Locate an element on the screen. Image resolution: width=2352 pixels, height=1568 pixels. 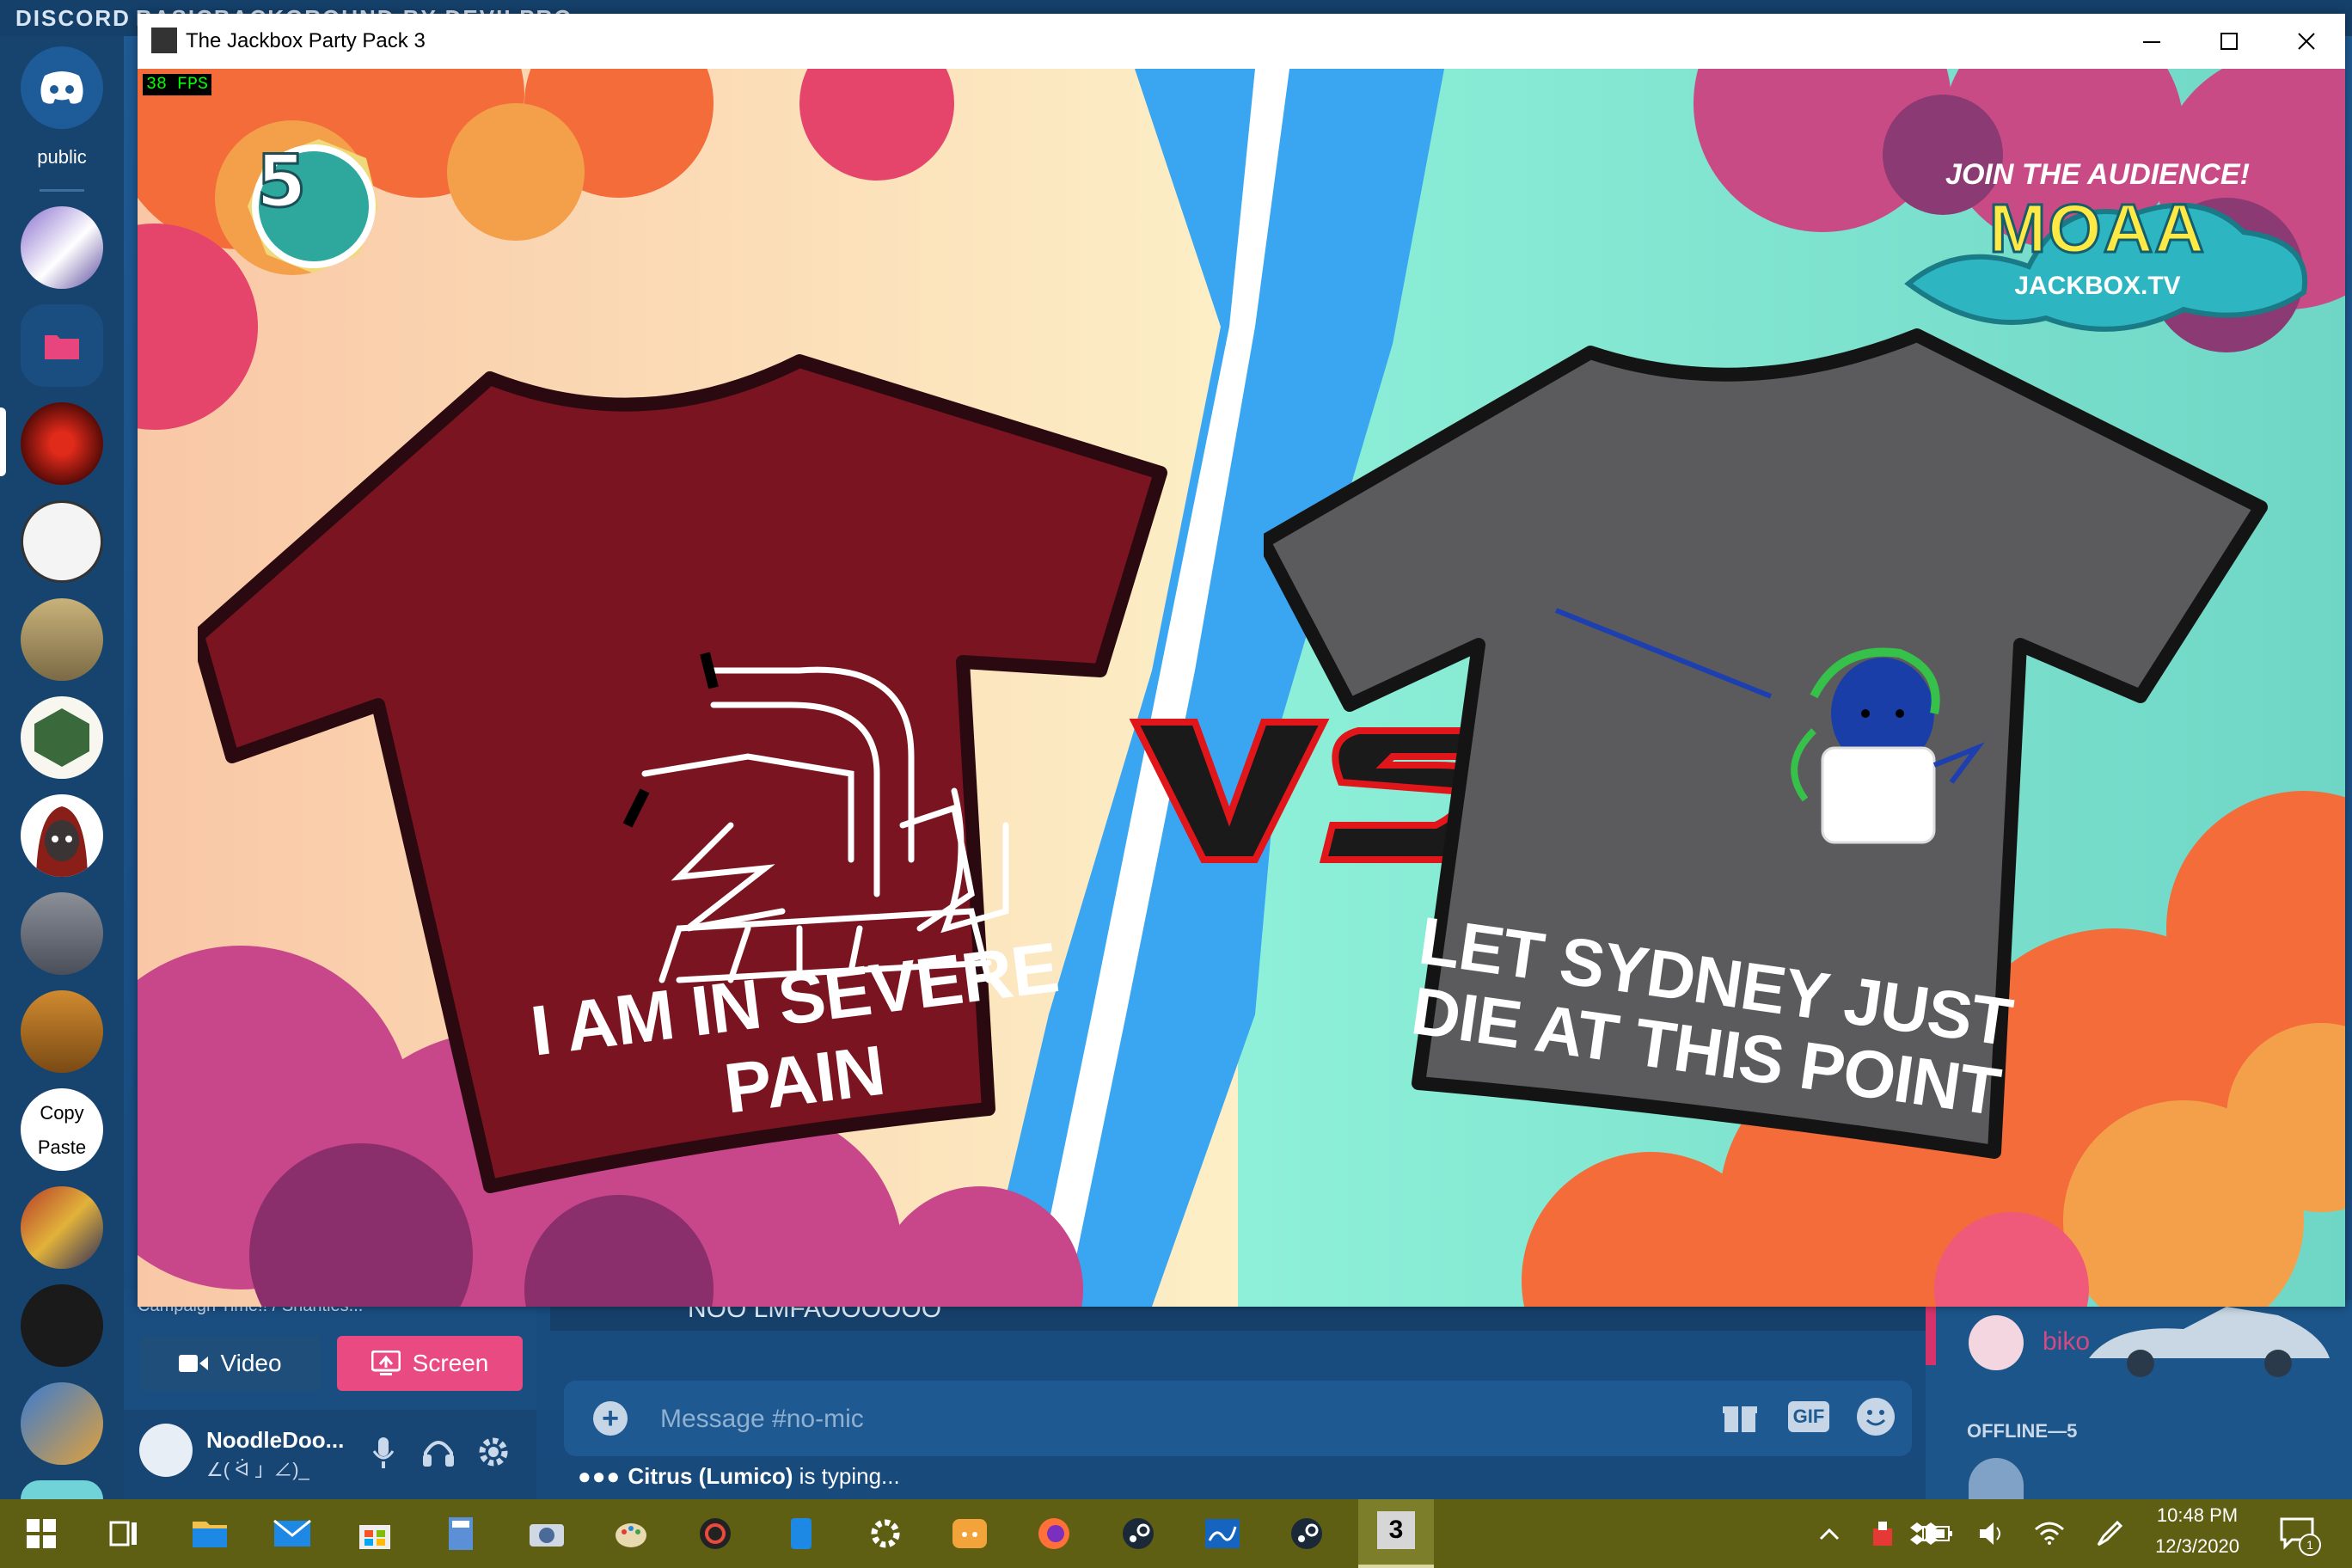
join-audience-text: JOIN THE AUDIENCE! is located at coordinates (2097, 174).